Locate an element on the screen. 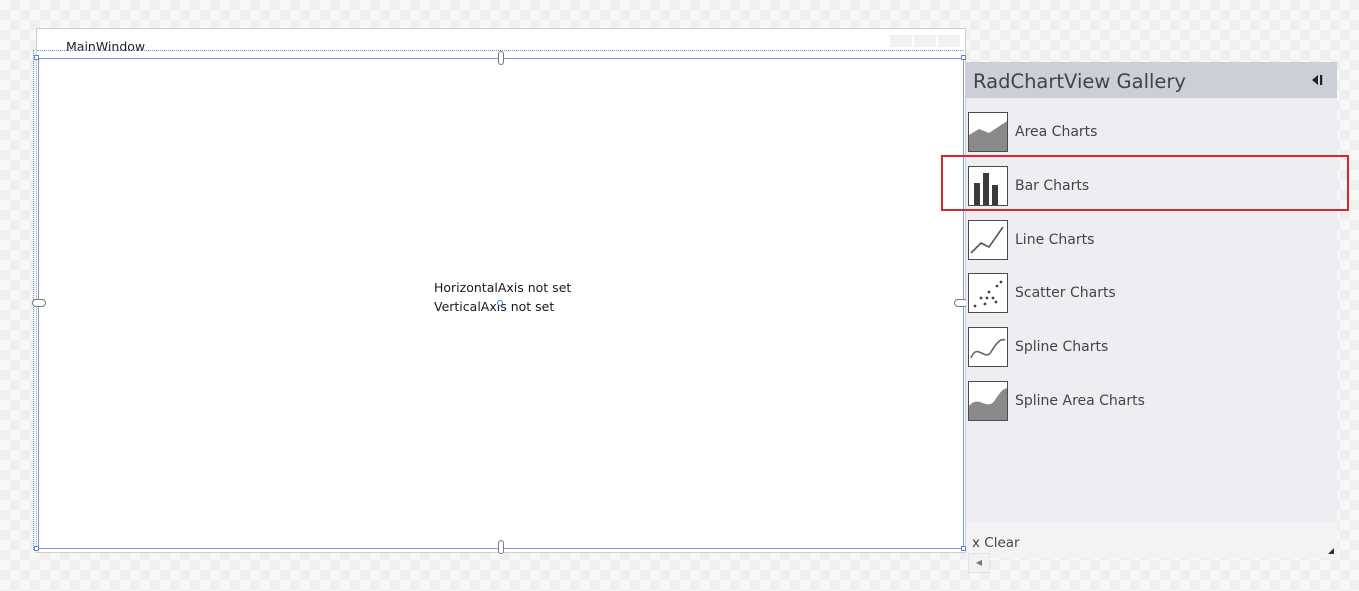  highlight-annotation-box is located at coordinates (1145, 183).